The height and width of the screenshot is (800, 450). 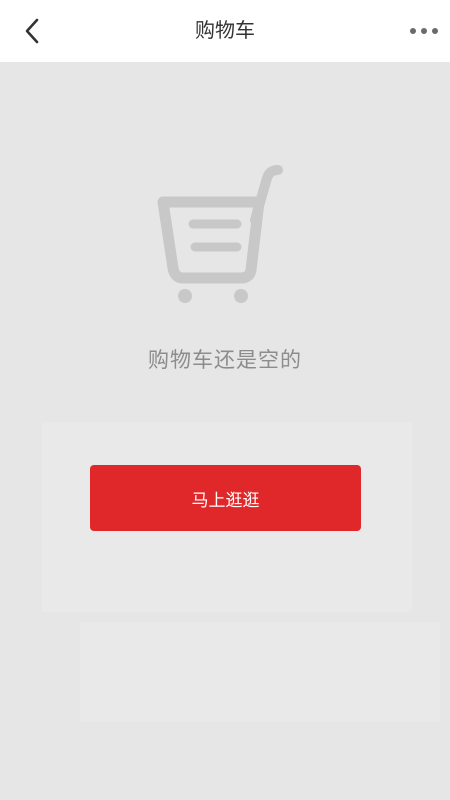 I want to click on empty-cart-message: 购物车还是空的, so click(x=225, y=360).